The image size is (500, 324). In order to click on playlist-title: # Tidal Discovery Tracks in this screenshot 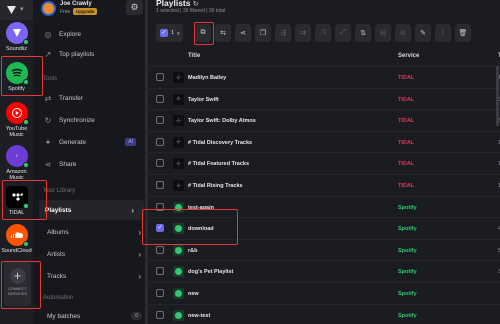, I will do `click(220, 143)`.